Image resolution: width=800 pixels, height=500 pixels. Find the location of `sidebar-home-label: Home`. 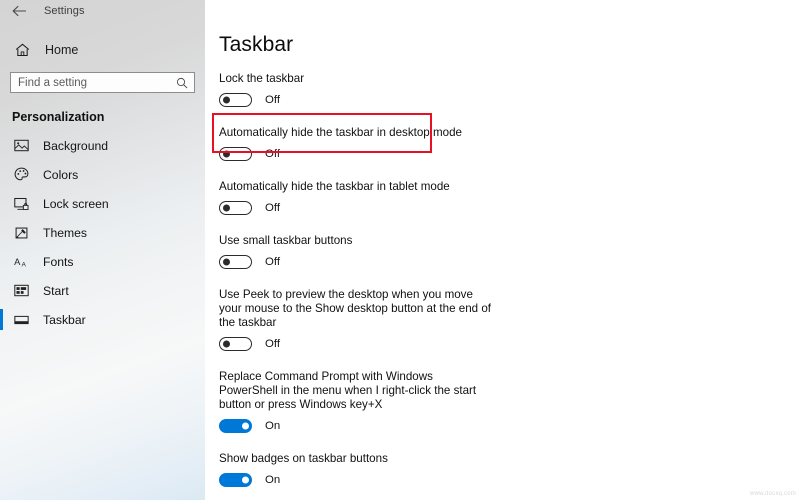

sidebar-home-label: Home is located at coordinates (62, 50).